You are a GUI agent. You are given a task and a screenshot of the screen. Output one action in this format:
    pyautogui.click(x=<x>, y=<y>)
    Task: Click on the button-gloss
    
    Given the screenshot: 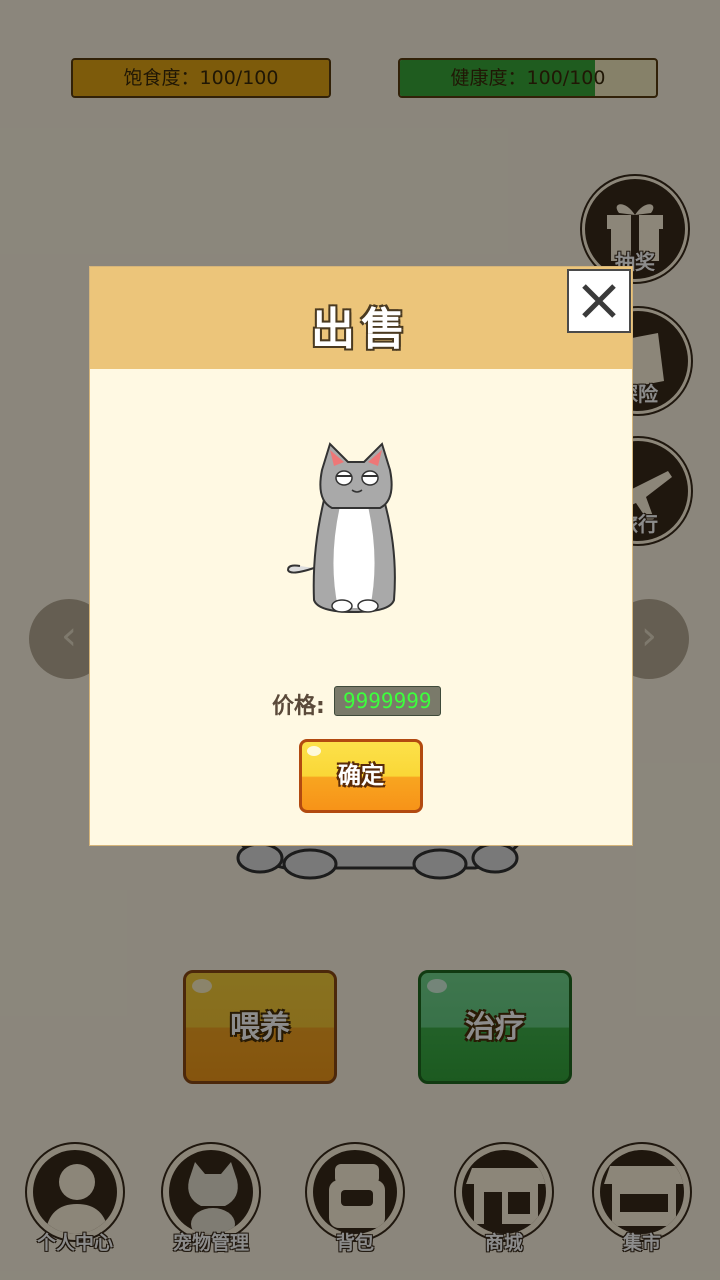 What is the action you would take?
    pyautogui.click(x=314, y=751)
    